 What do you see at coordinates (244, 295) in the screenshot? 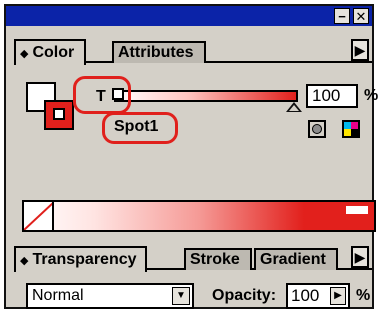
I see `opacity-label: Opacity:` at bounding box center [244, 295].